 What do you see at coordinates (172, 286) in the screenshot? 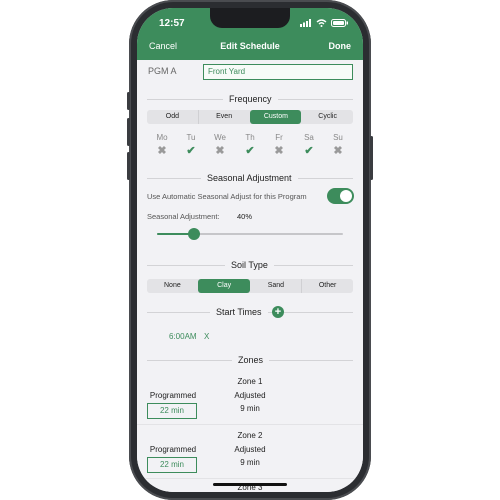
I see `soil-option-none: None` at bounding box center [172, 286].